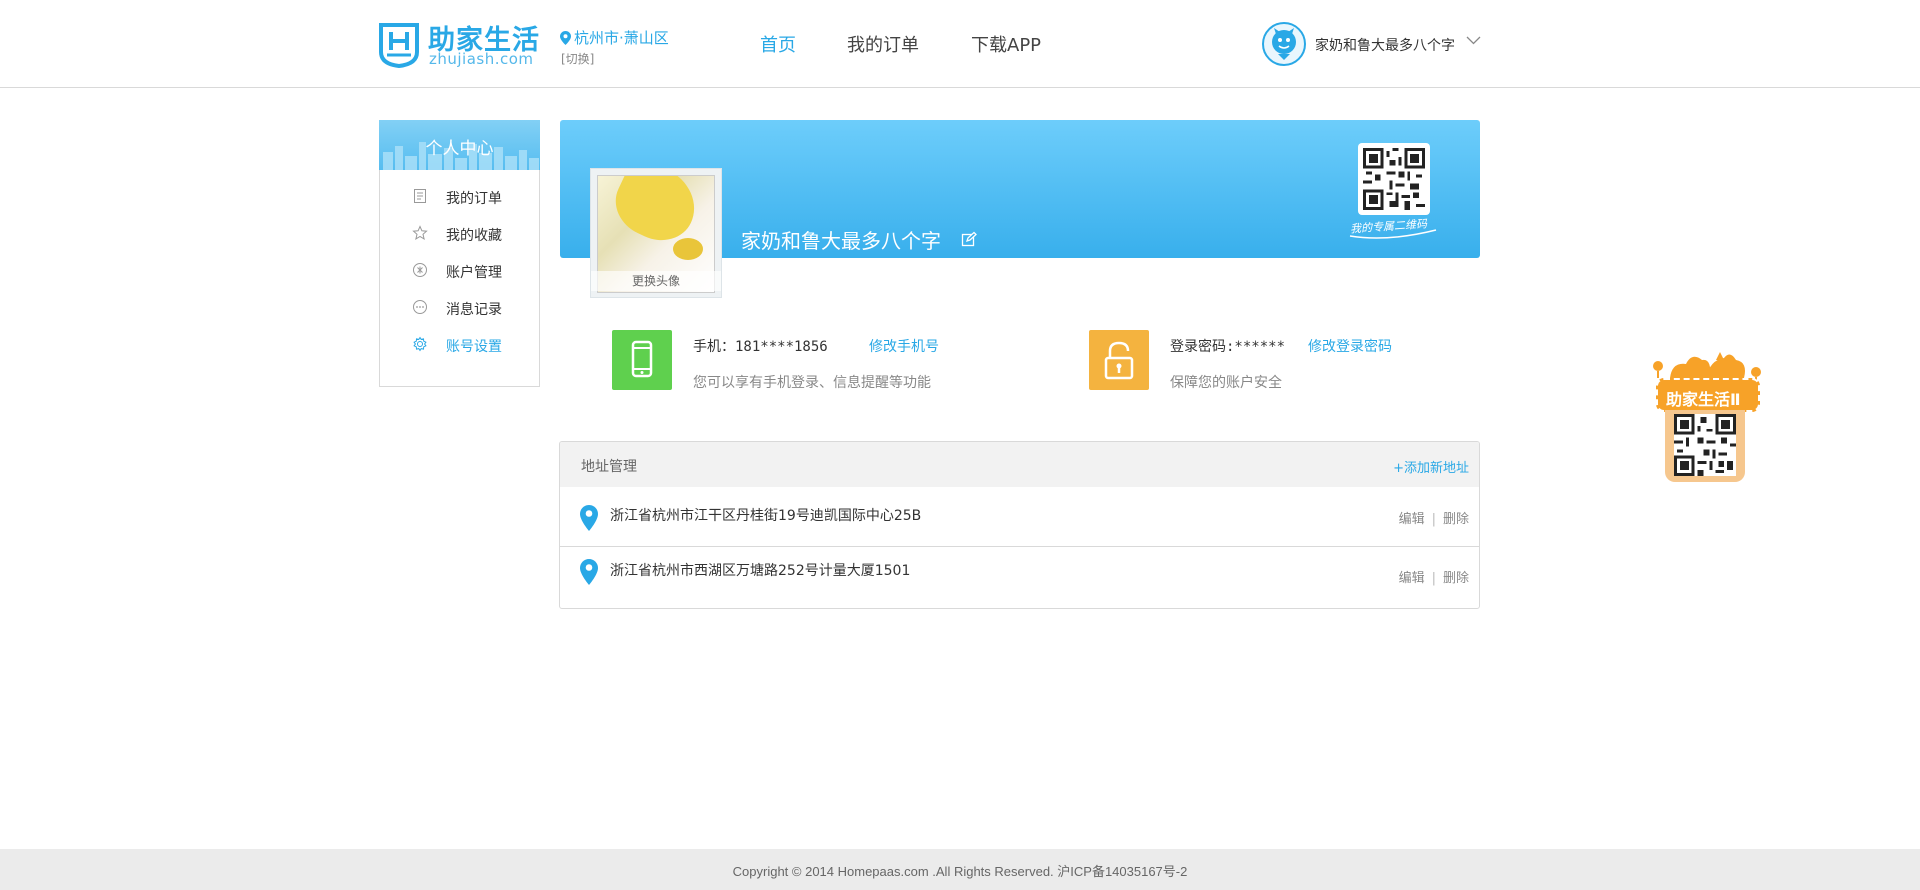 This screenshot has width=1920, height=890. I want to click on sidebar-item-account-settings: 账号设置, so click(459, 345).